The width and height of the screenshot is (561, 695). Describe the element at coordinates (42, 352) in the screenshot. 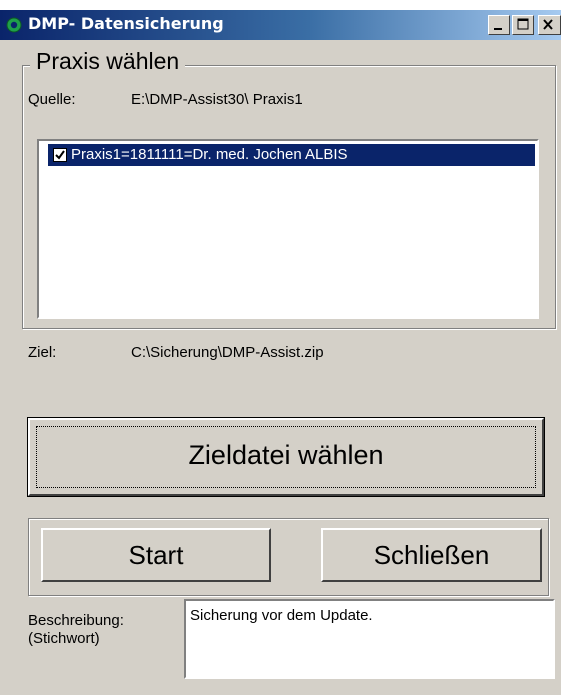

I see `target-label: Ziel:` at that location.